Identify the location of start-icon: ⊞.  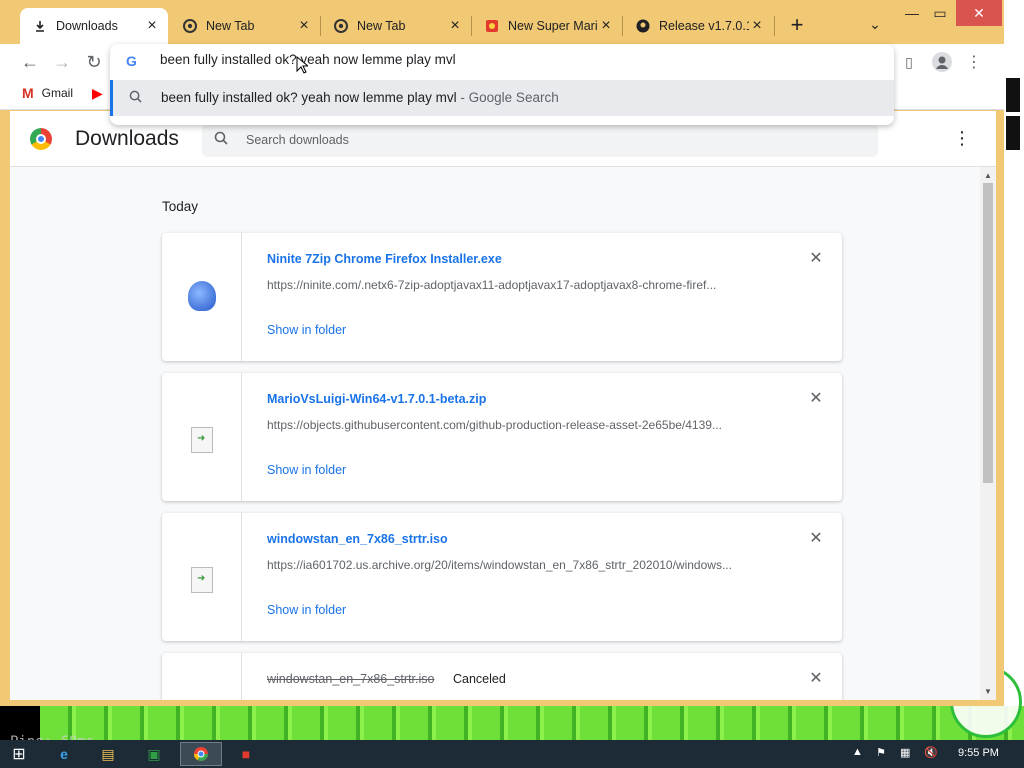
(19, 754).